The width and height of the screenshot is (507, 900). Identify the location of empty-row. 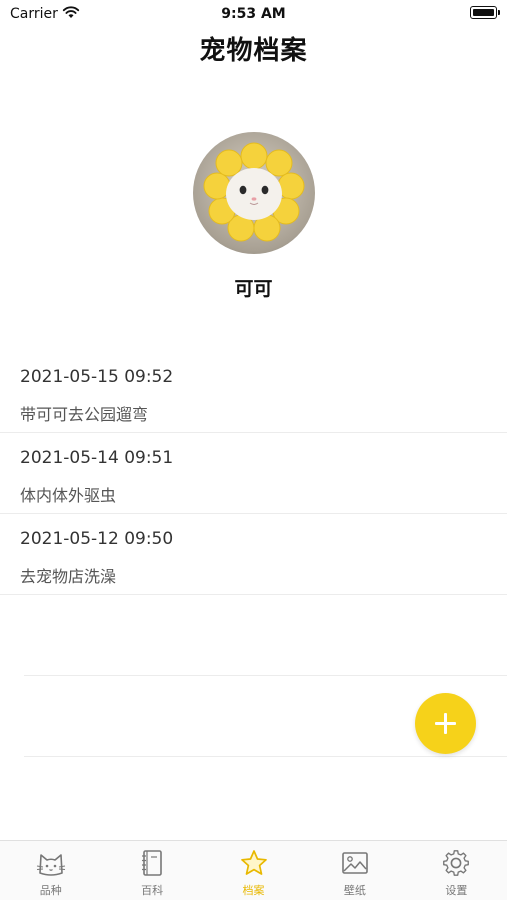
(265, 635).